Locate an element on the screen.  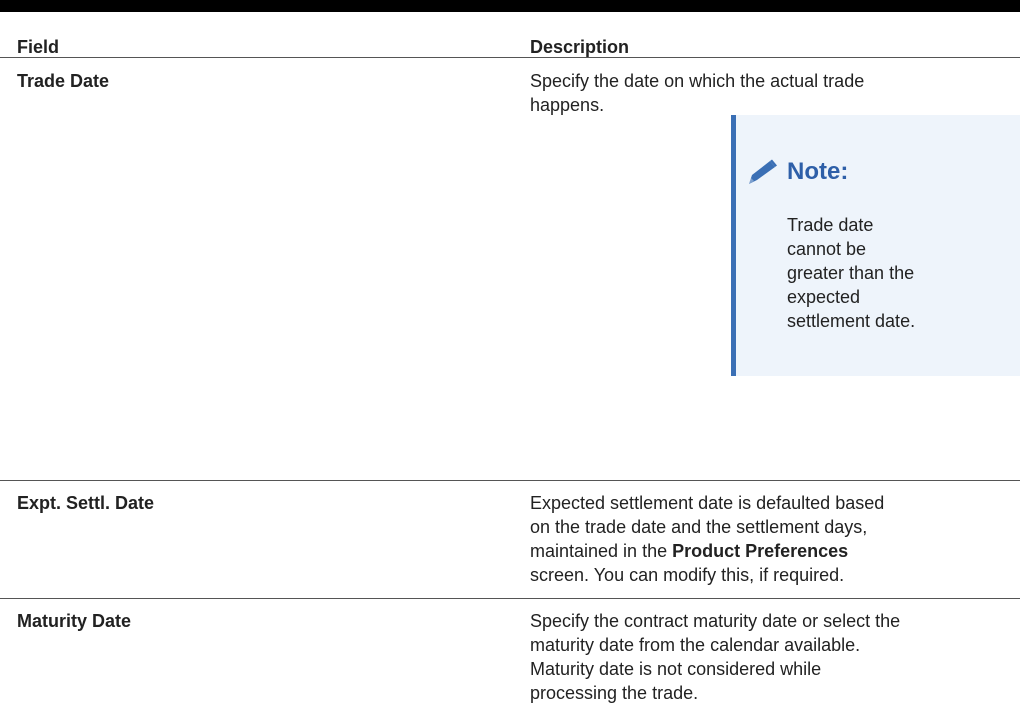
table-top-rule is located at coordinates (510, 6).